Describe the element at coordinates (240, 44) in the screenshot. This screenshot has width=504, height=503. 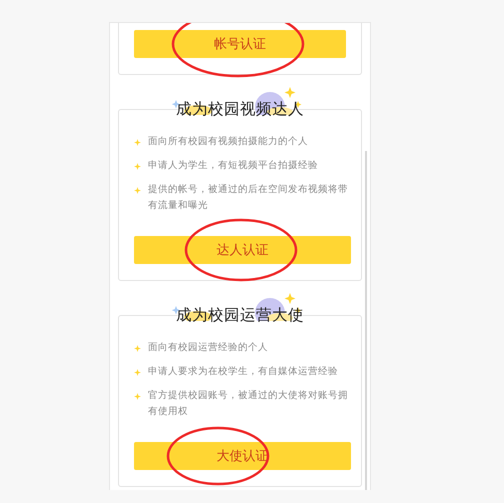
I see `certify-button: 帐号认证` at that location.